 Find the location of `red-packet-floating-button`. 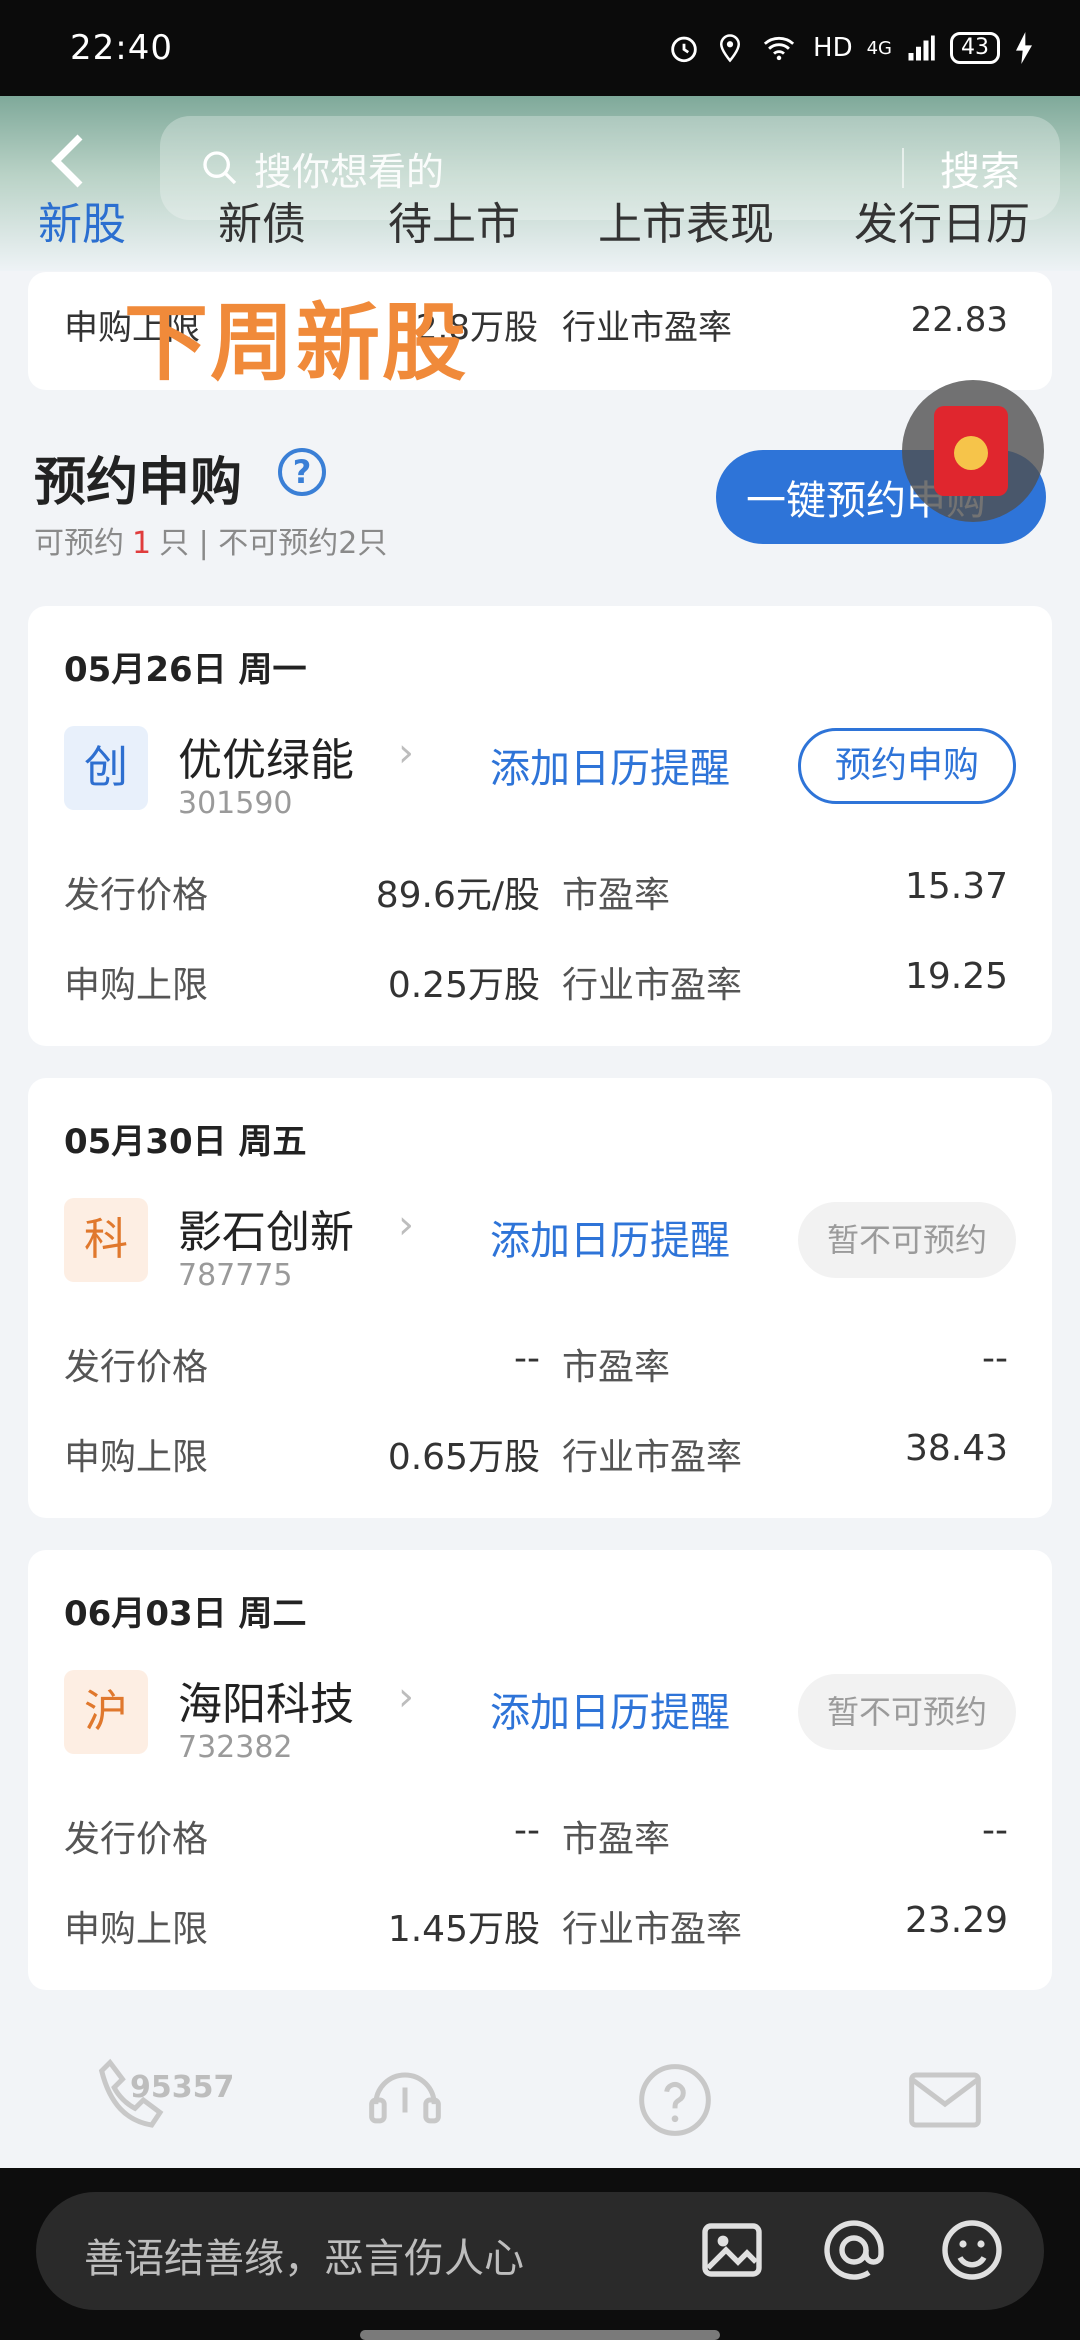

red-packet-floating-button is located at coordinates (973, 451).